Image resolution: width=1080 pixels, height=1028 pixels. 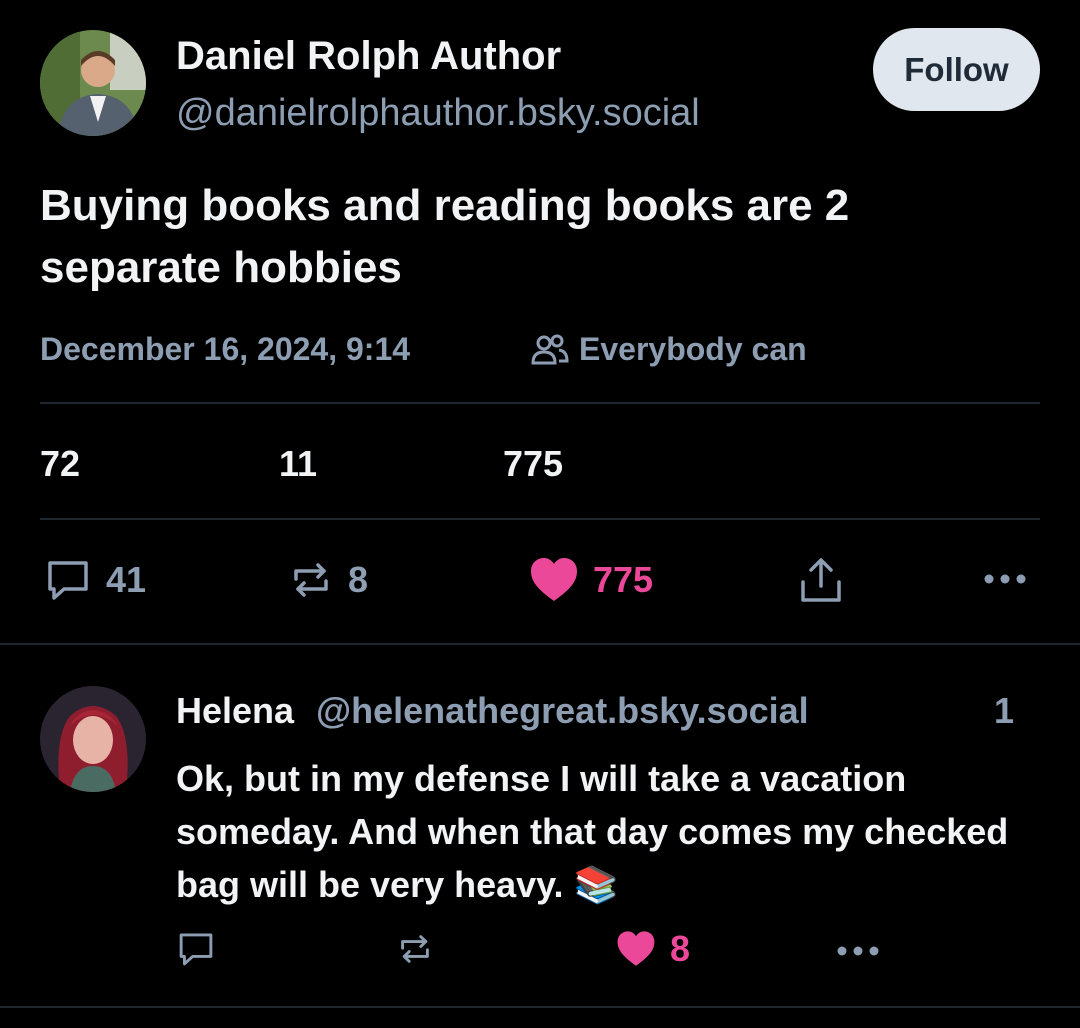 I want to click on more-options-button, so click(x=1005, y=579).